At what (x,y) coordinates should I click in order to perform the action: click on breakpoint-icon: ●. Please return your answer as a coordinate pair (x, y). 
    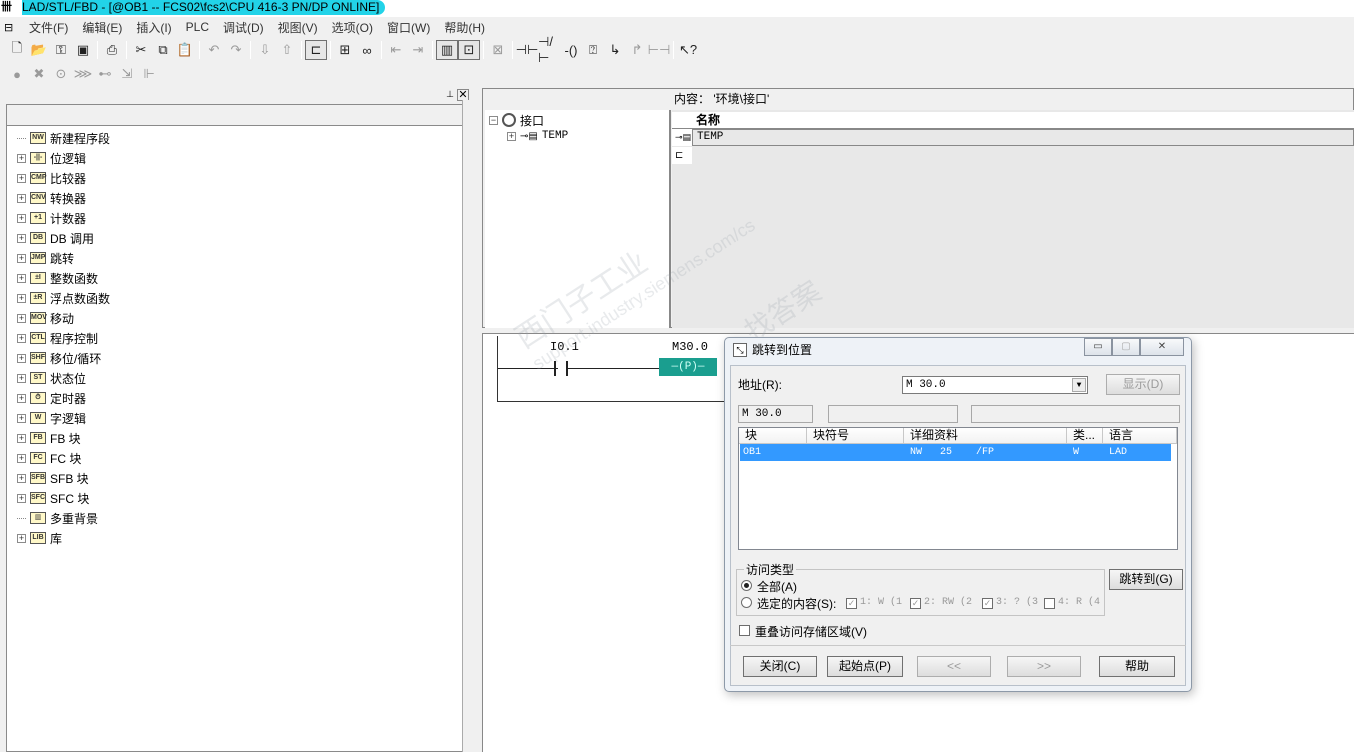
    Looking at the image, I should click on (17, 74).